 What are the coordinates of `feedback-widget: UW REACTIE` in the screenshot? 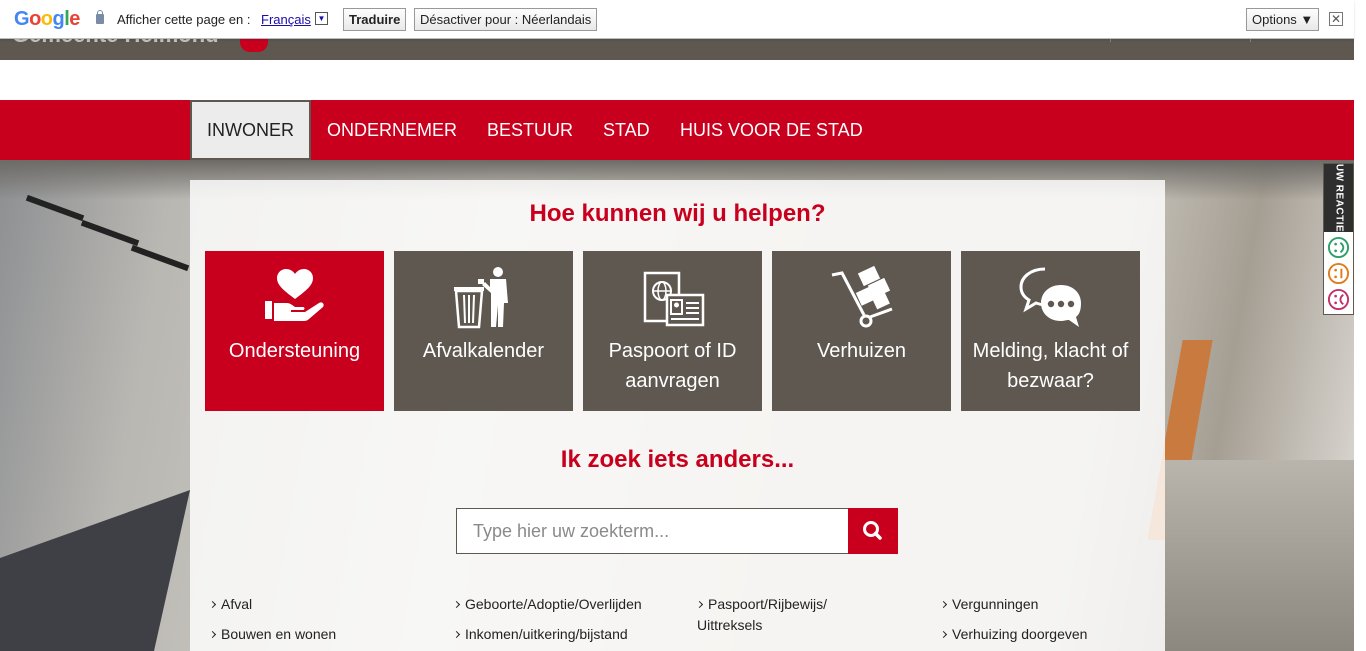 It's located at (1338, 239).